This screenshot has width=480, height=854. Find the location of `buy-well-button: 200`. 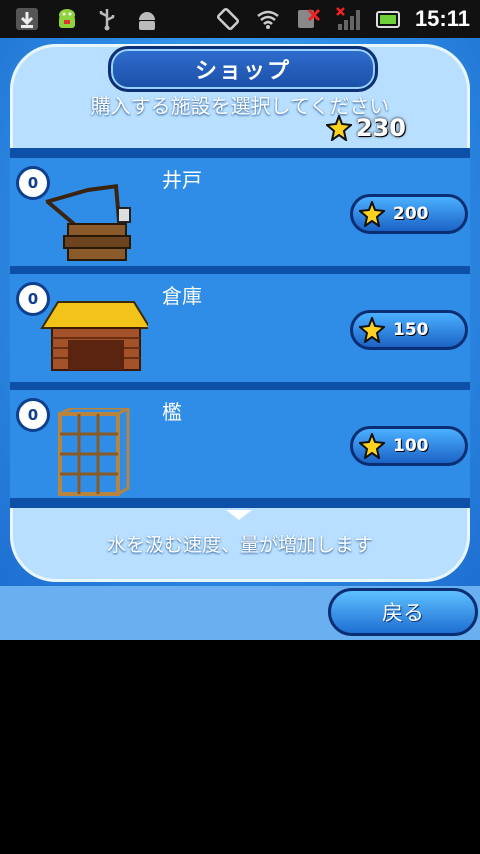

buy-well-button: 200 is located at coordinates (409, 214).